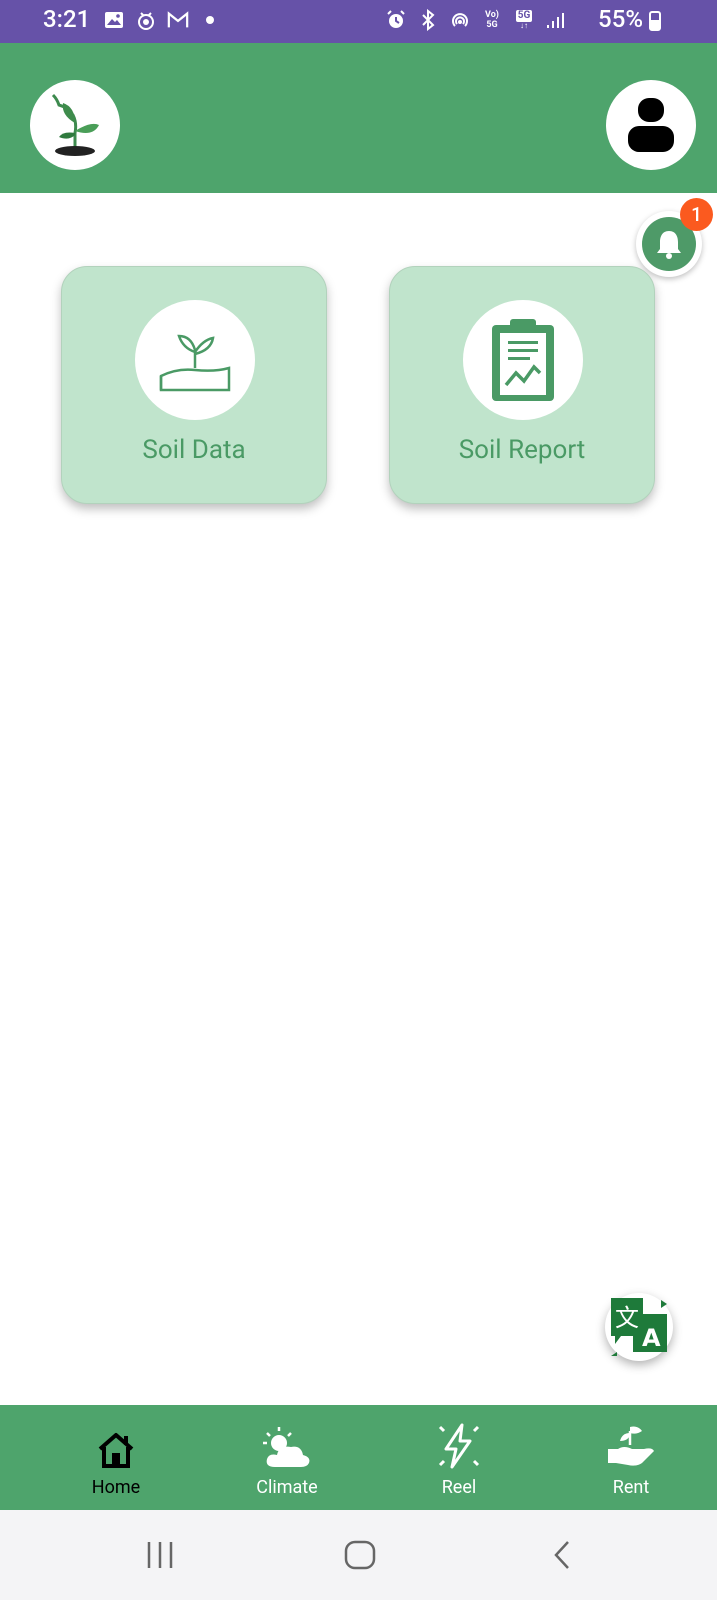  I want to click on app-header, so click(358, 118).